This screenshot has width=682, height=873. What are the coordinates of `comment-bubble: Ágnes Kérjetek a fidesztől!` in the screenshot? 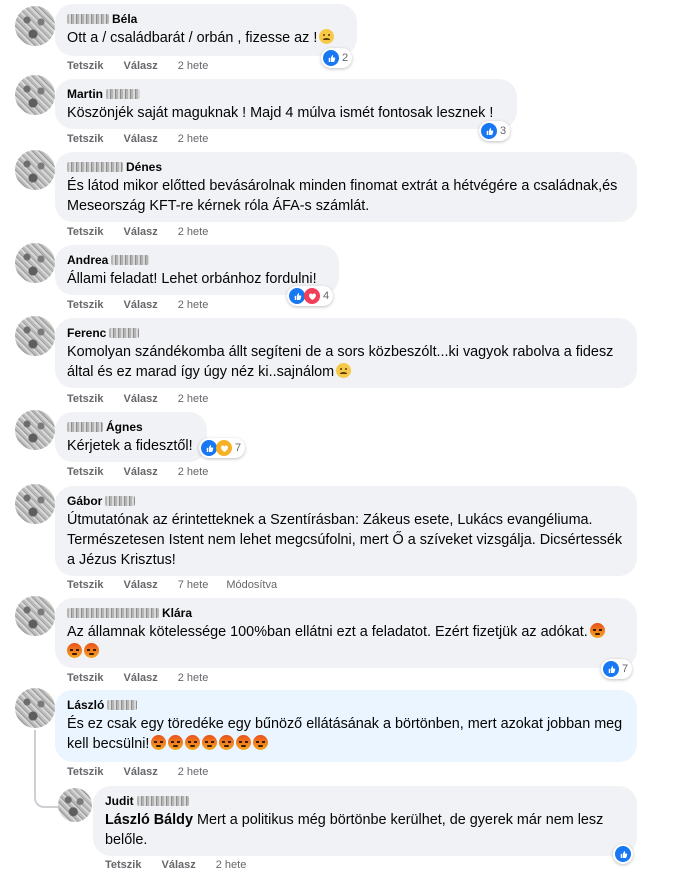 It's located at (131, 437).